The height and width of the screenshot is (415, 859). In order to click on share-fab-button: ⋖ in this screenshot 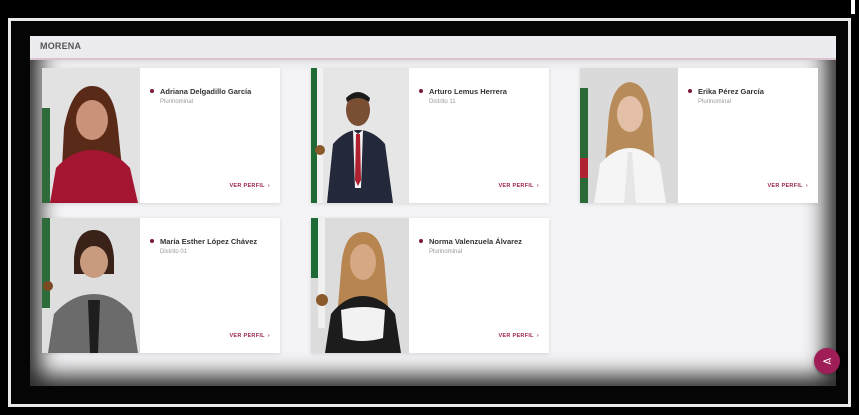, I will do `click(827, 361)`.